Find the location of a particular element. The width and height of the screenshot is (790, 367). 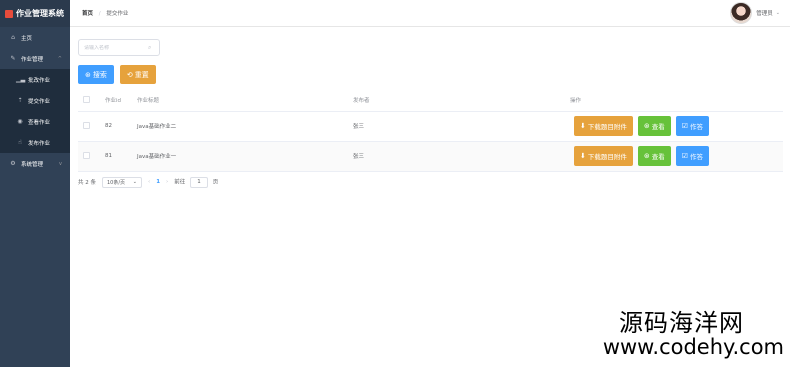

sidebar-item-homework-management: ✎ 作业管理 ^ is located at coordinates (35, 58).